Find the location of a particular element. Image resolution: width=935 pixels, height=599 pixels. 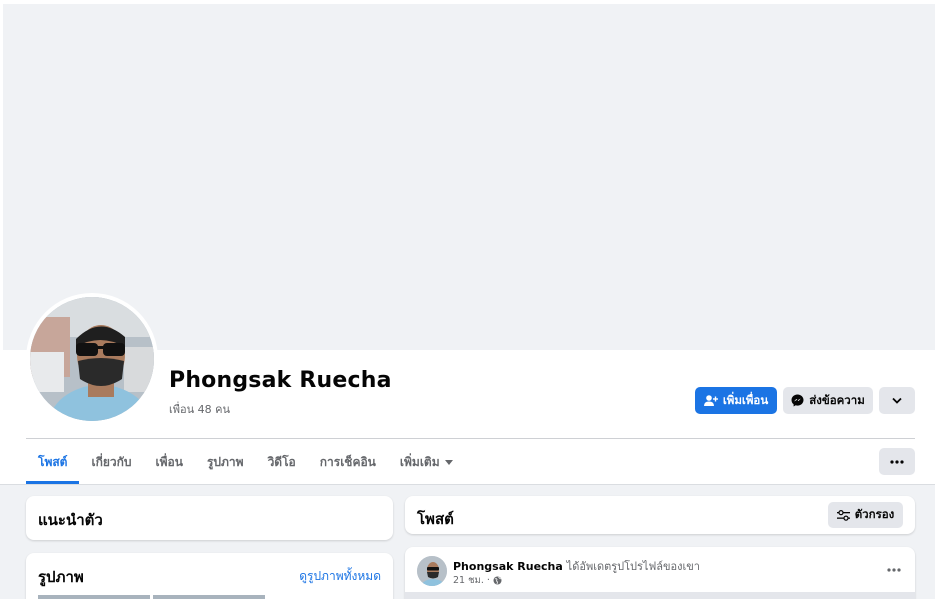

tab-posts-label: โพสต์ is located at coordinates (53, 461).